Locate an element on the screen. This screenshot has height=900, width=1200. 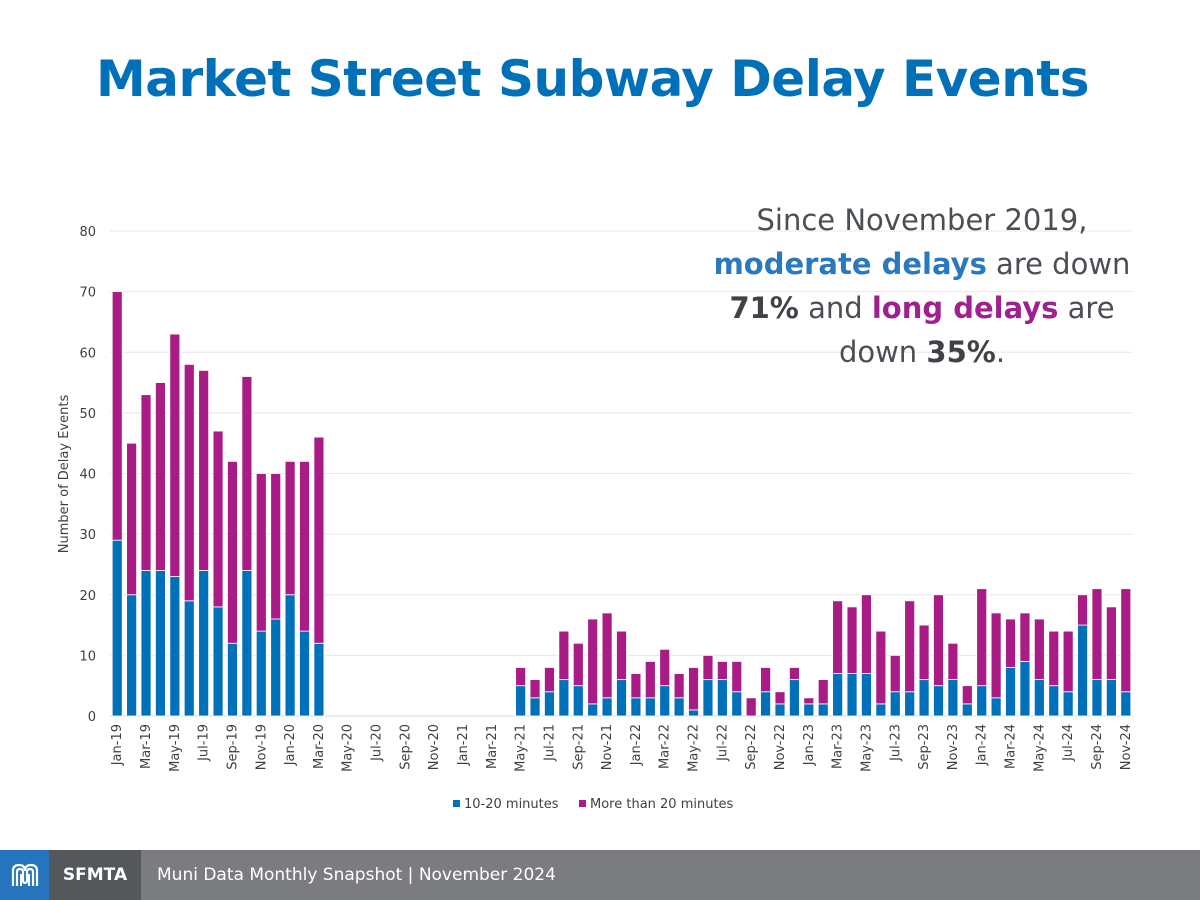
muni-worm-logo-icon is located at coordinates (24, 875).